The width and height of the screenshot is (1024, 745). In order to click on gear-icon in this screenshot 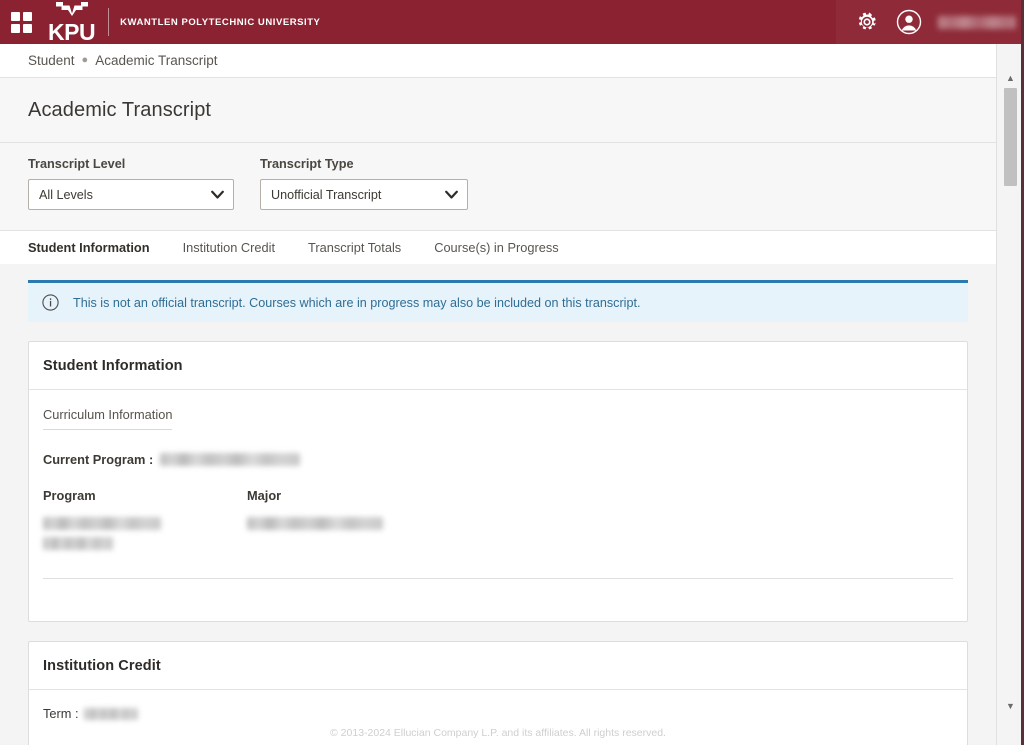, I will do `click(867, 22)`.